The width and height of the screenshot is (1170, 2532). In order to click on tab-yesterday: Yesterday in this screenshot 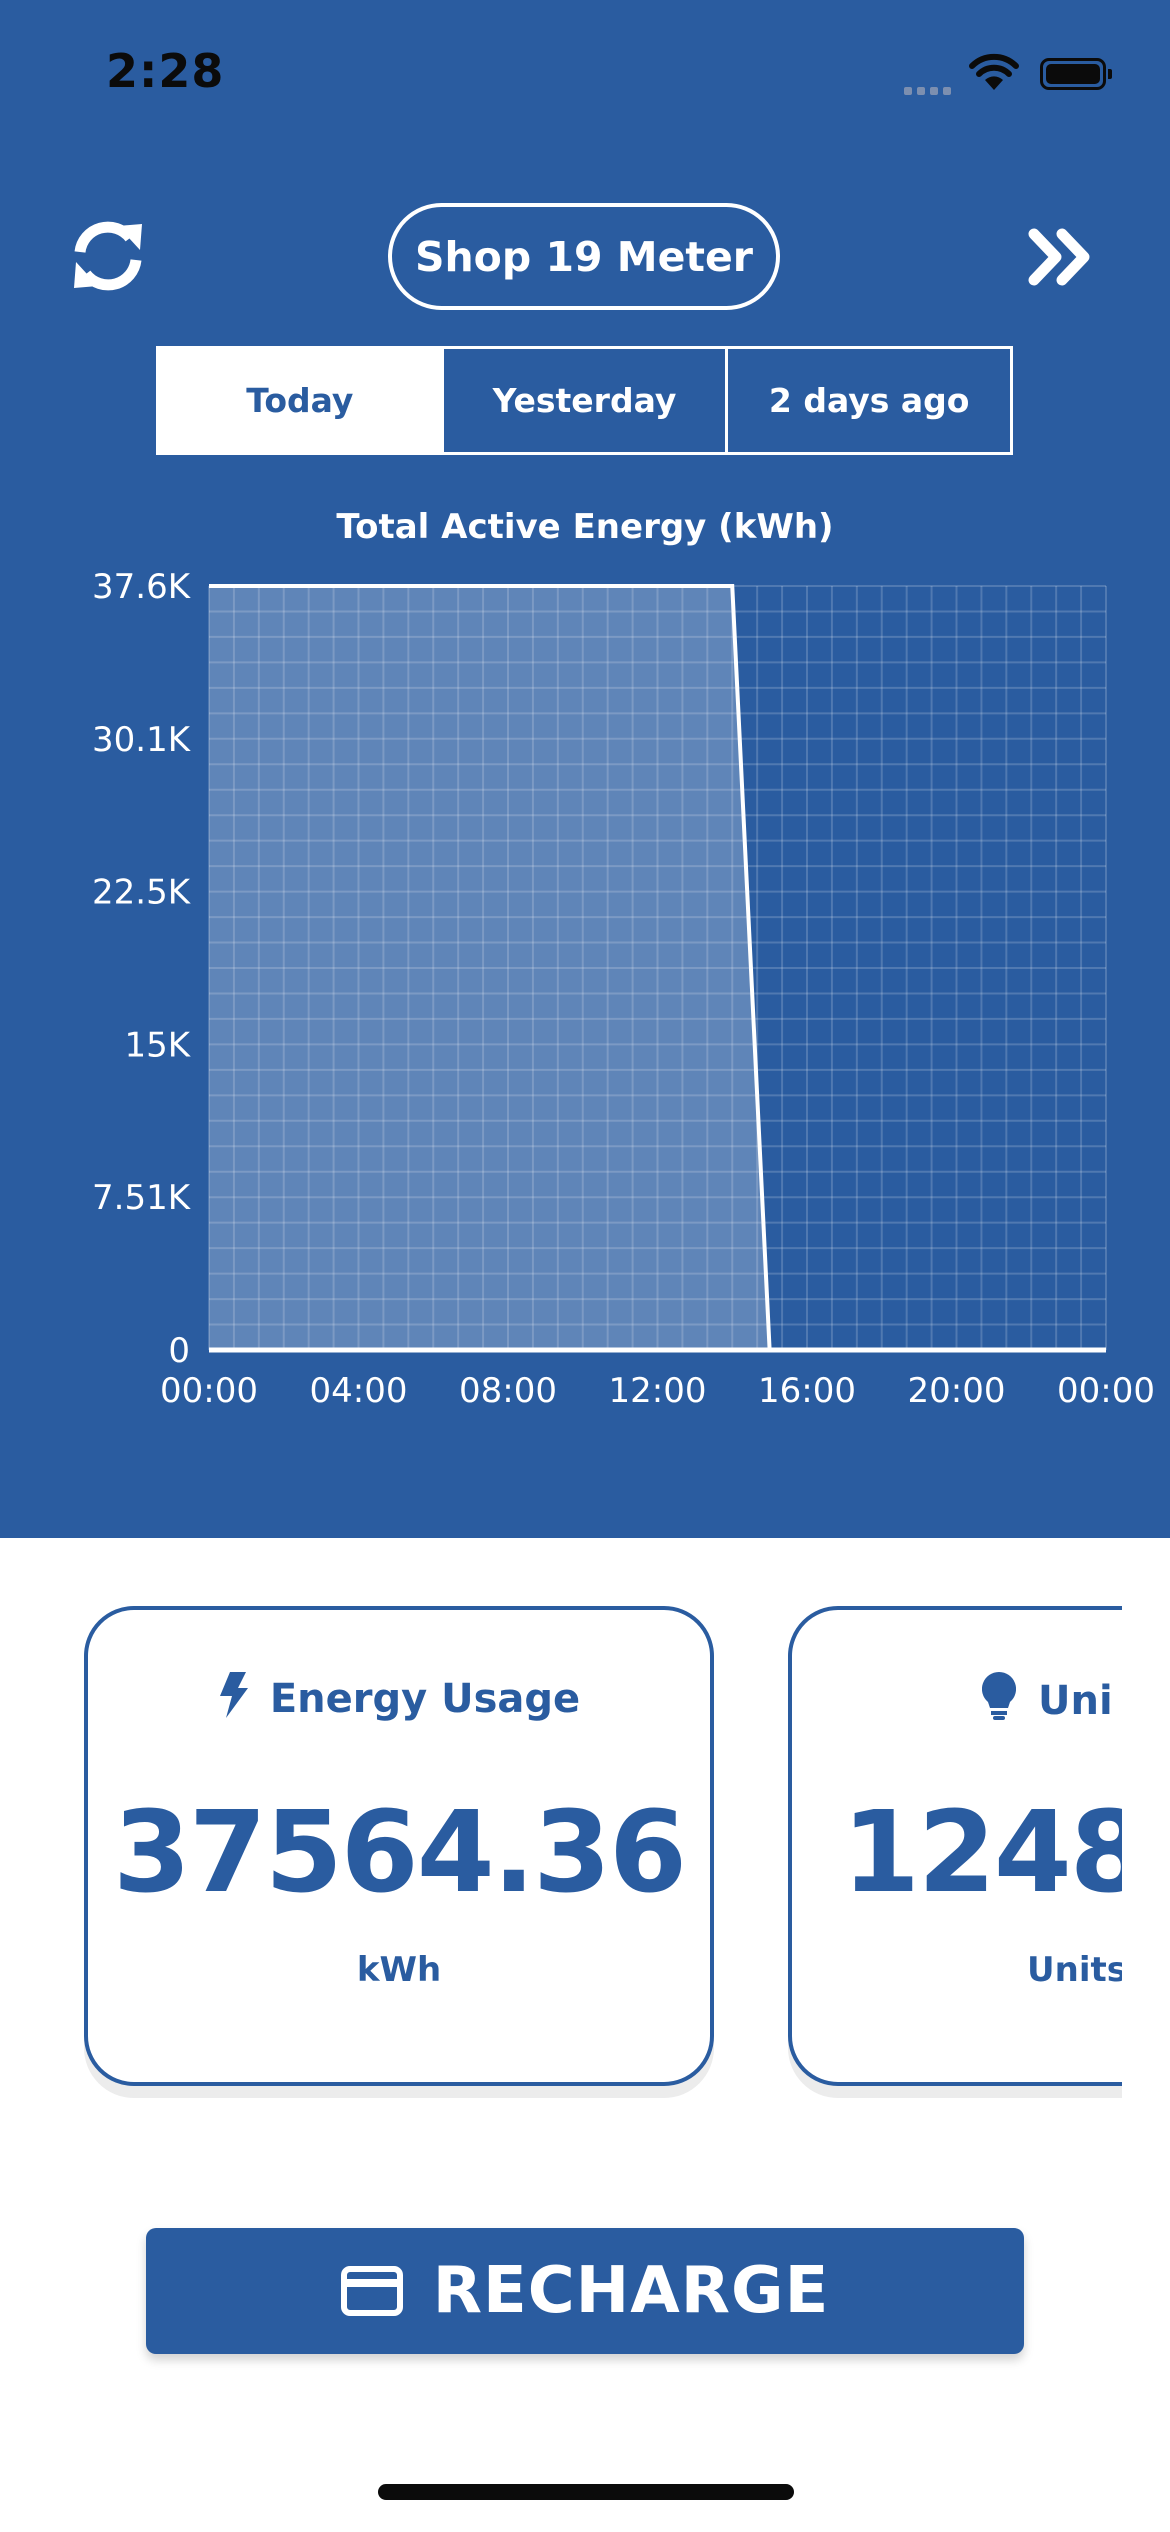, I will do `click(583, 400)`.